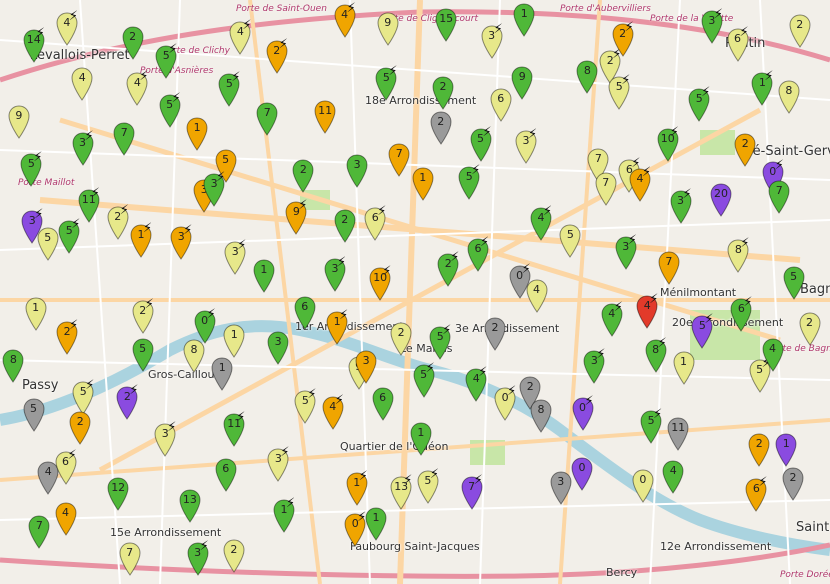 The width and height of the screenshot is (830, 584). I want to click on charging-station-marker: 15, so click(446, 25).